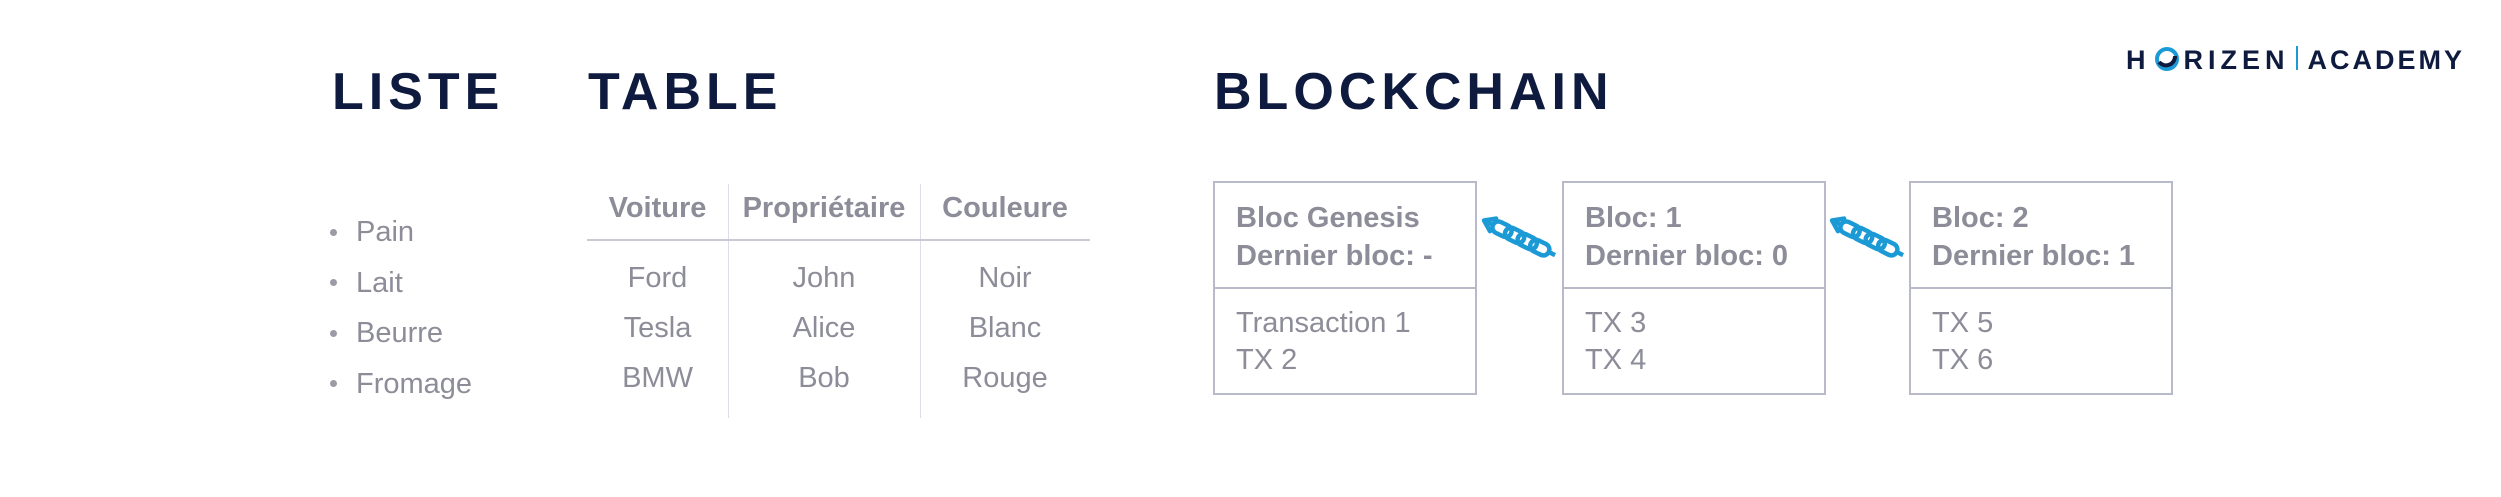 This screenshot has height=497, width=2501. I want to click on column-header-proprietaire: Propriétaire, so click(824, 208).